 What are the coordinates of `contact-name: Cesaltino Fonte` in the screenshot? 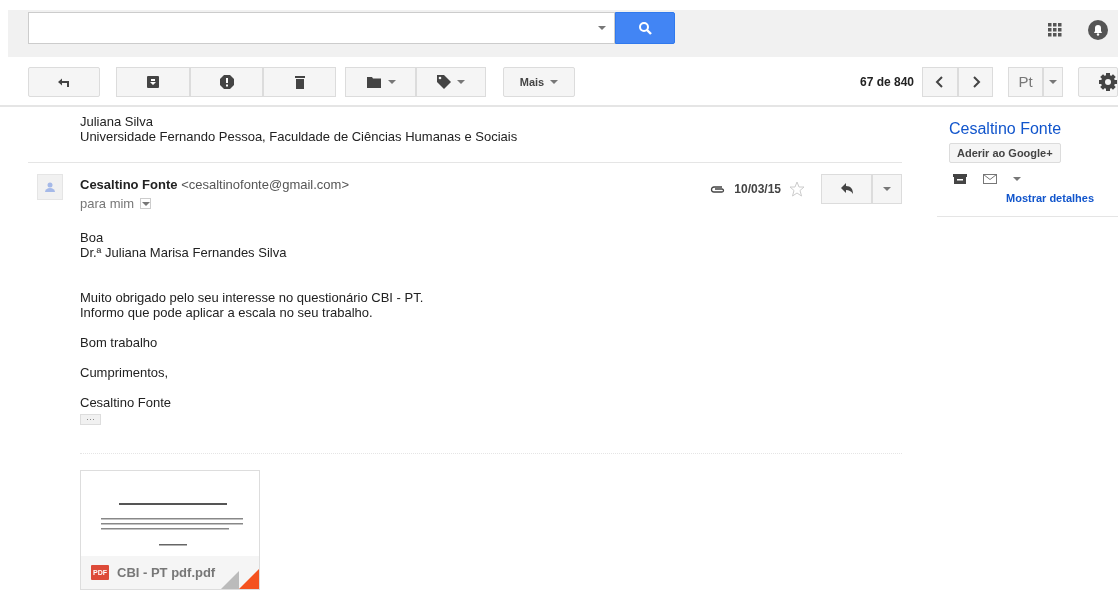 It's located at (1033, 129).